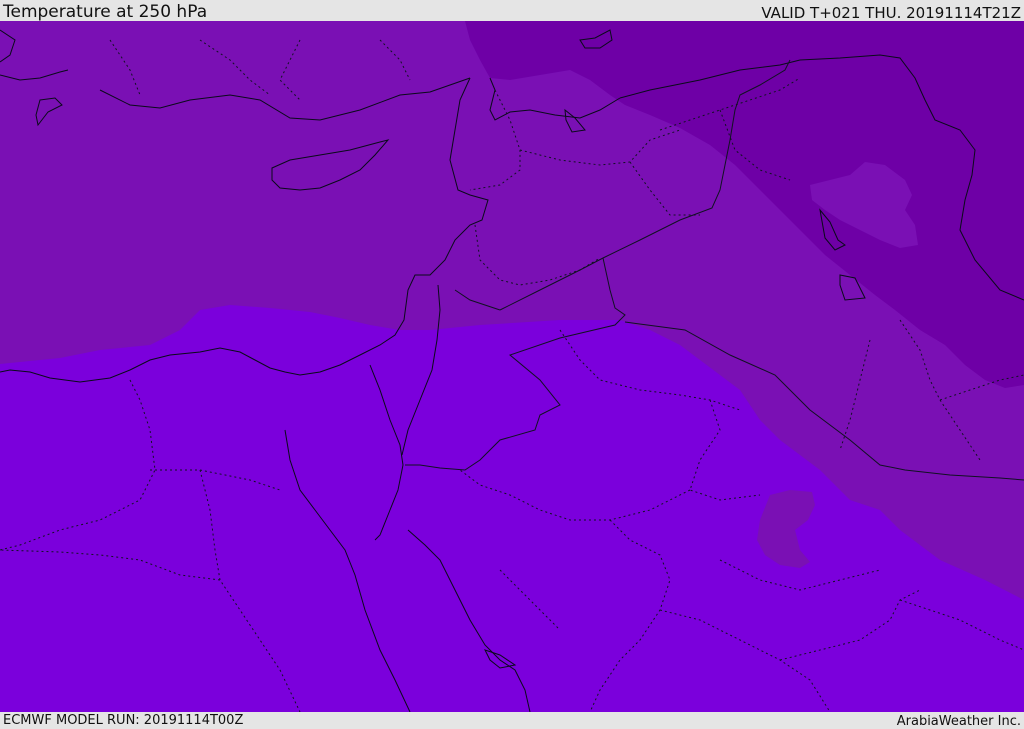 The height and width of the screenshot is (729, 1024). I want to click on valid-time-label: VALID T+021 THU. 20191114T21Z, so click(891, 13).